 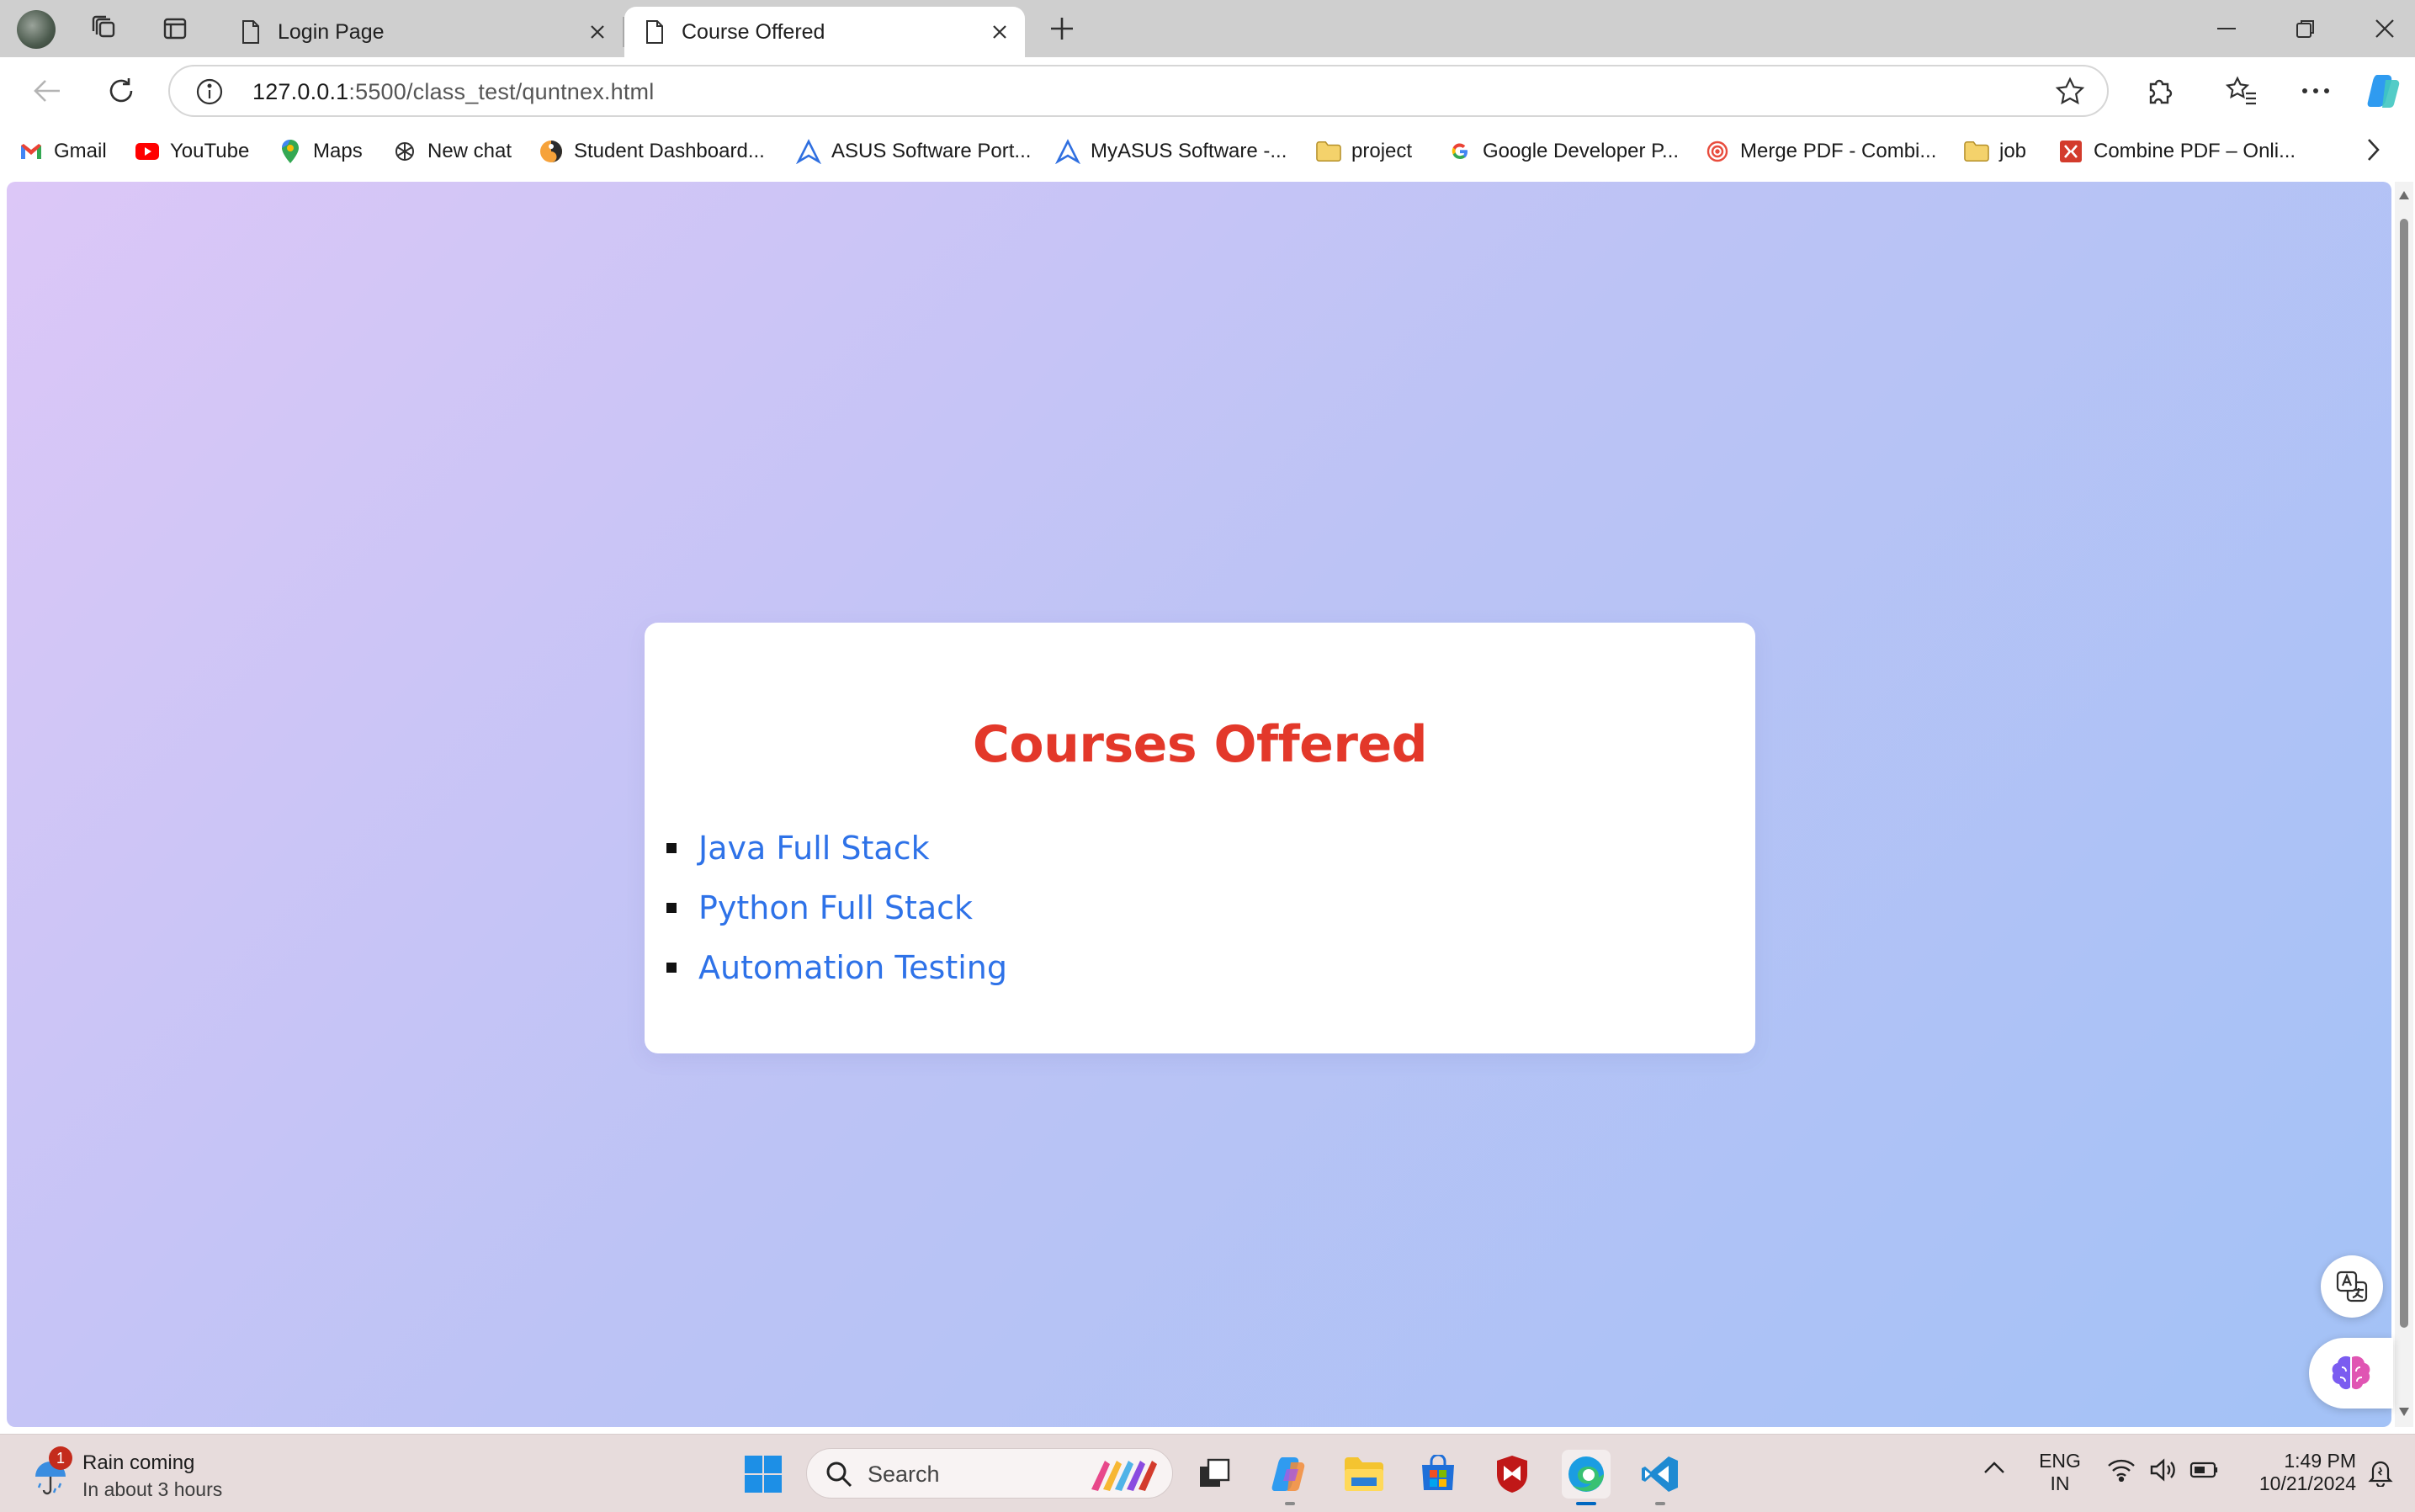 What do you see at coordinates (1200, 744) in the screenshot?
I see `page-title: Courses Offered` at bounding box center [1200, 744].